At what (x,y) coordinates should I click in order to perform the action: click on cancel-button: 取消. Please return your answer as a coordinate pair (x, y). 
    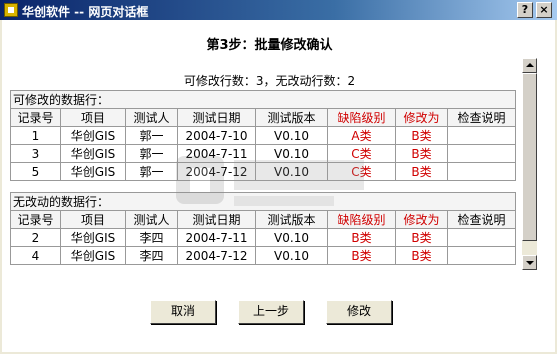
    Looking at the image, I should click on (183, 312).